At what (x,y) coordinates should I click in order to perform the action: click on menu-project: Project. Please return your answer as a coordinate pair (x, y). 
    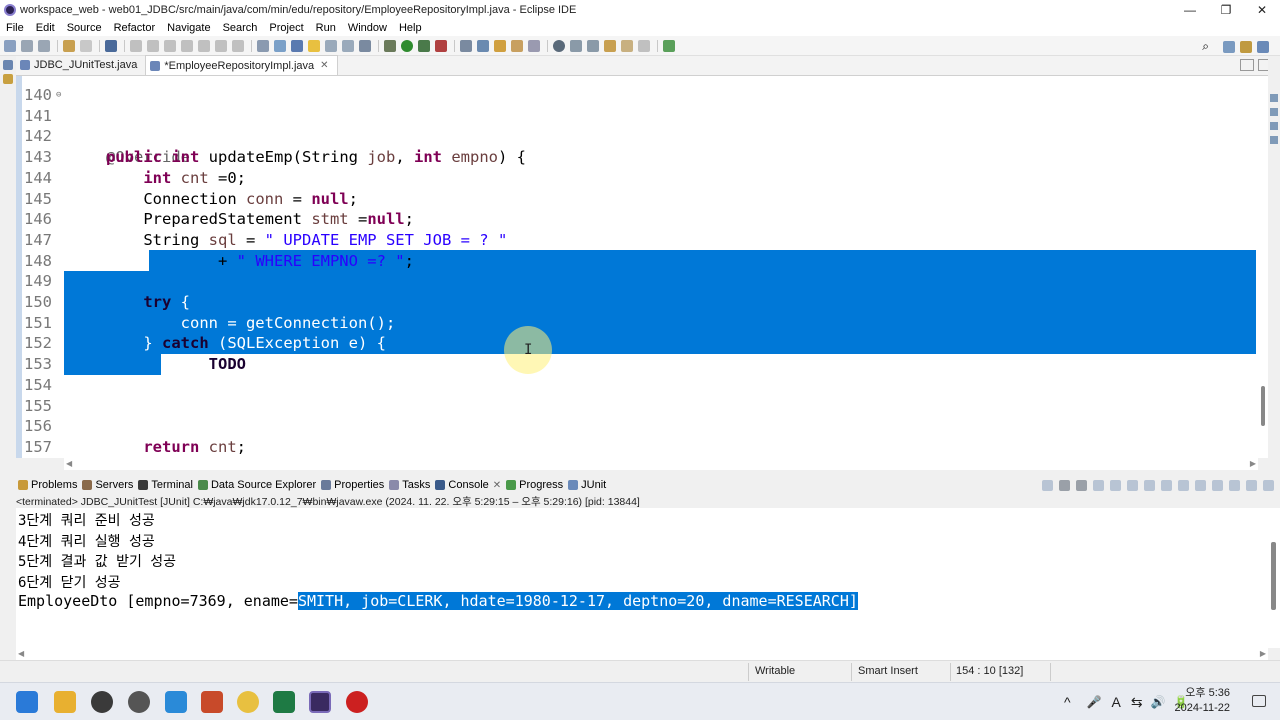
    Looking at the image, I should click on (286, 28).